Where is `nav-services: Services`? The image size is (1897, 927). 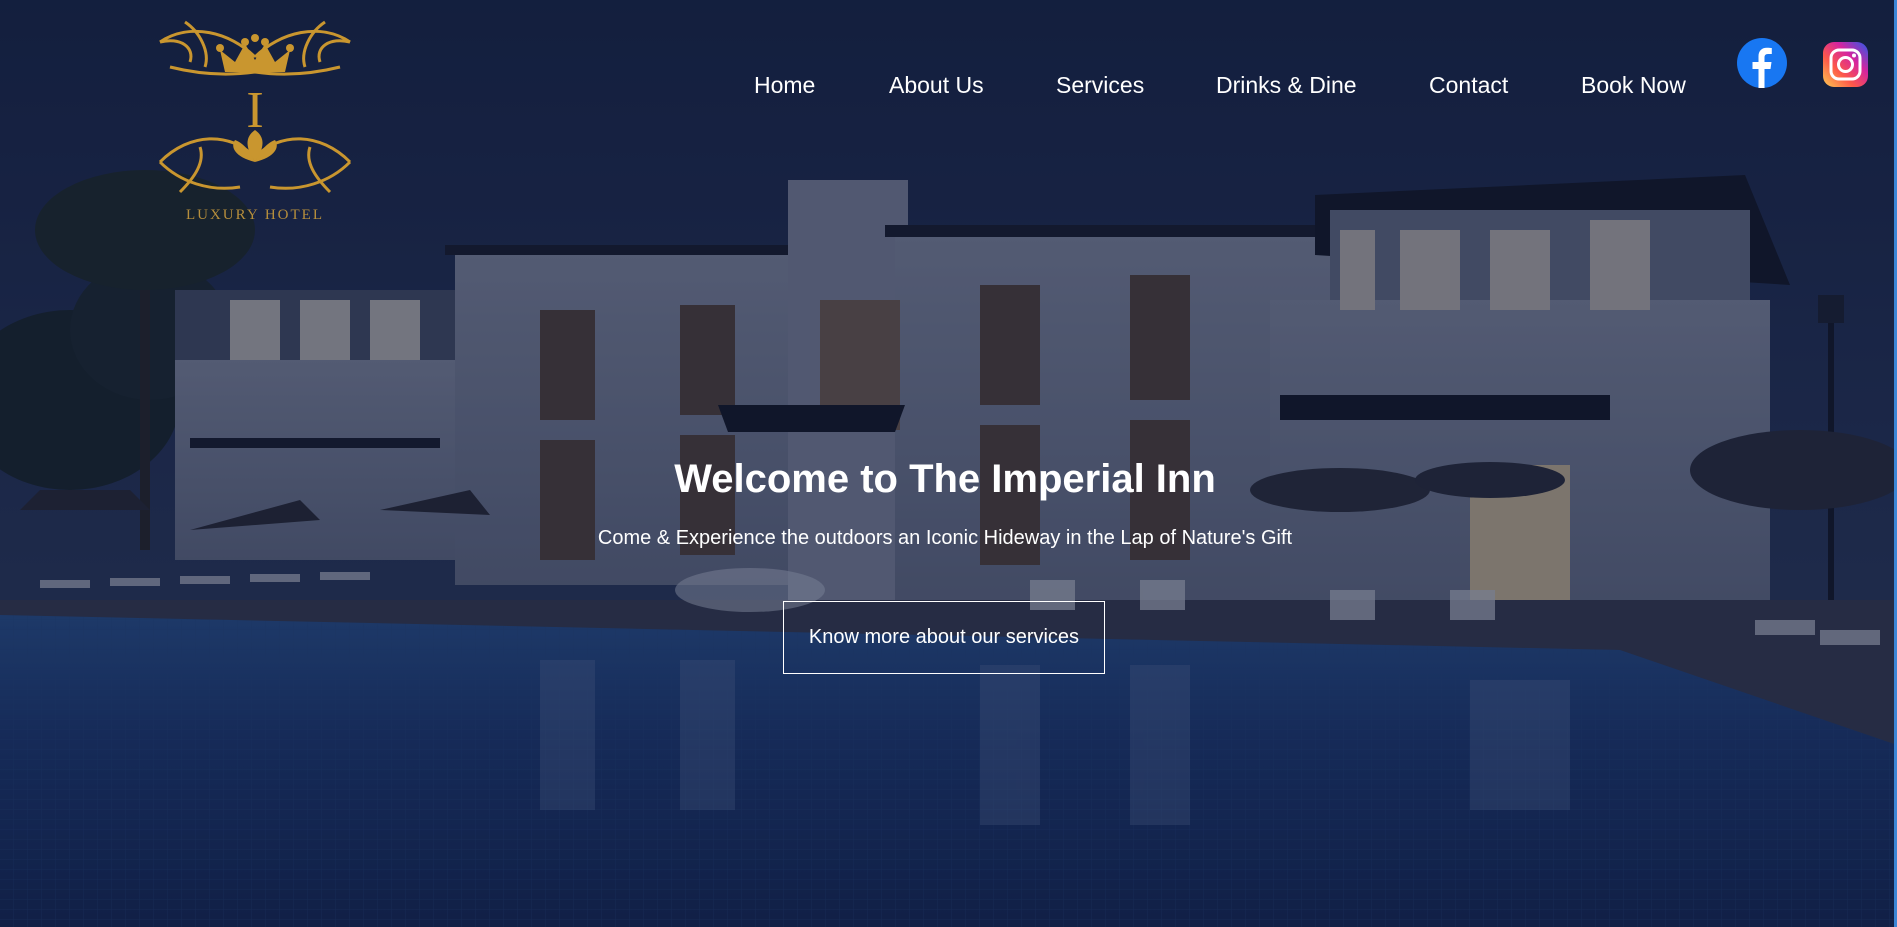 nav-services: Services is located at coordinates (1100, 85).